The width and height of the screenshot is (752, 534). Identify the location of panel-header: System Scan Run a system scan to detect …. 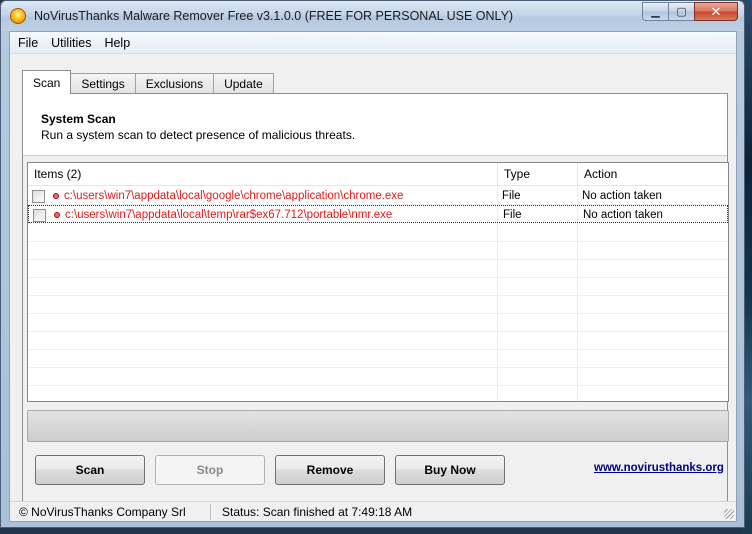
(375, 125).